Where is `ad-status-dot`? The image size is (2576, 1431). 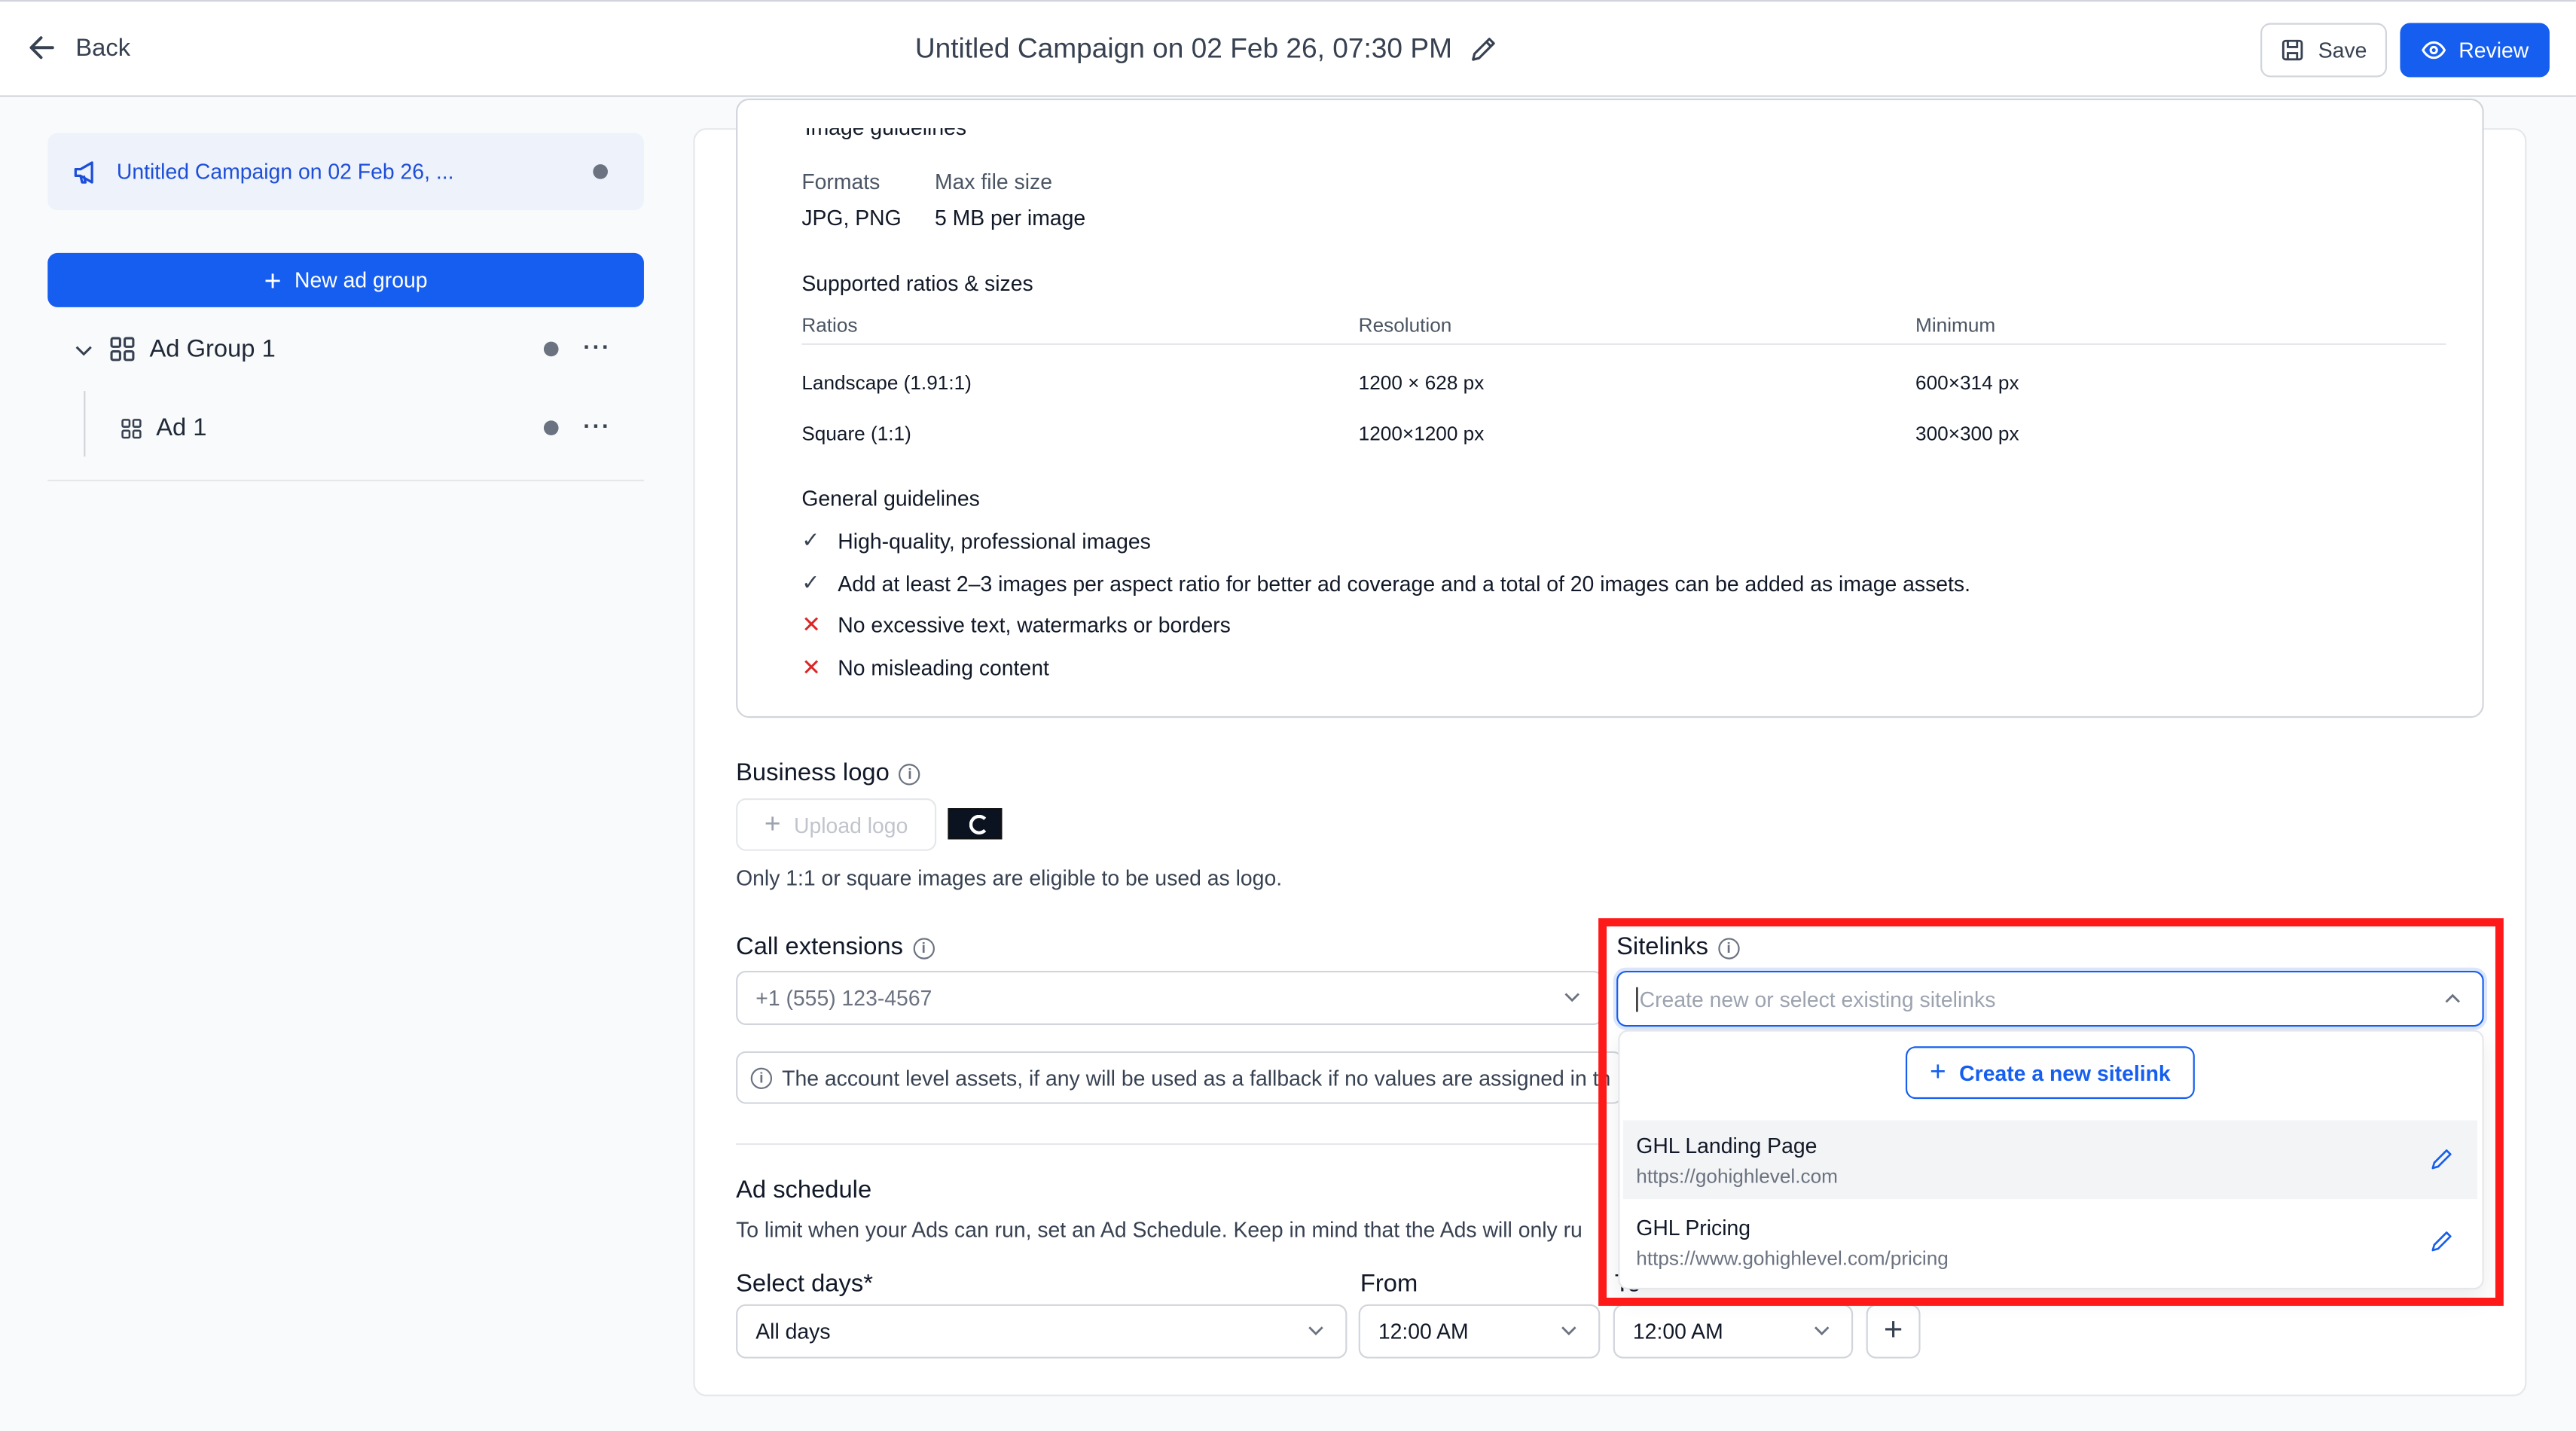 ad-status-dot is located at coordinates (551, 427).